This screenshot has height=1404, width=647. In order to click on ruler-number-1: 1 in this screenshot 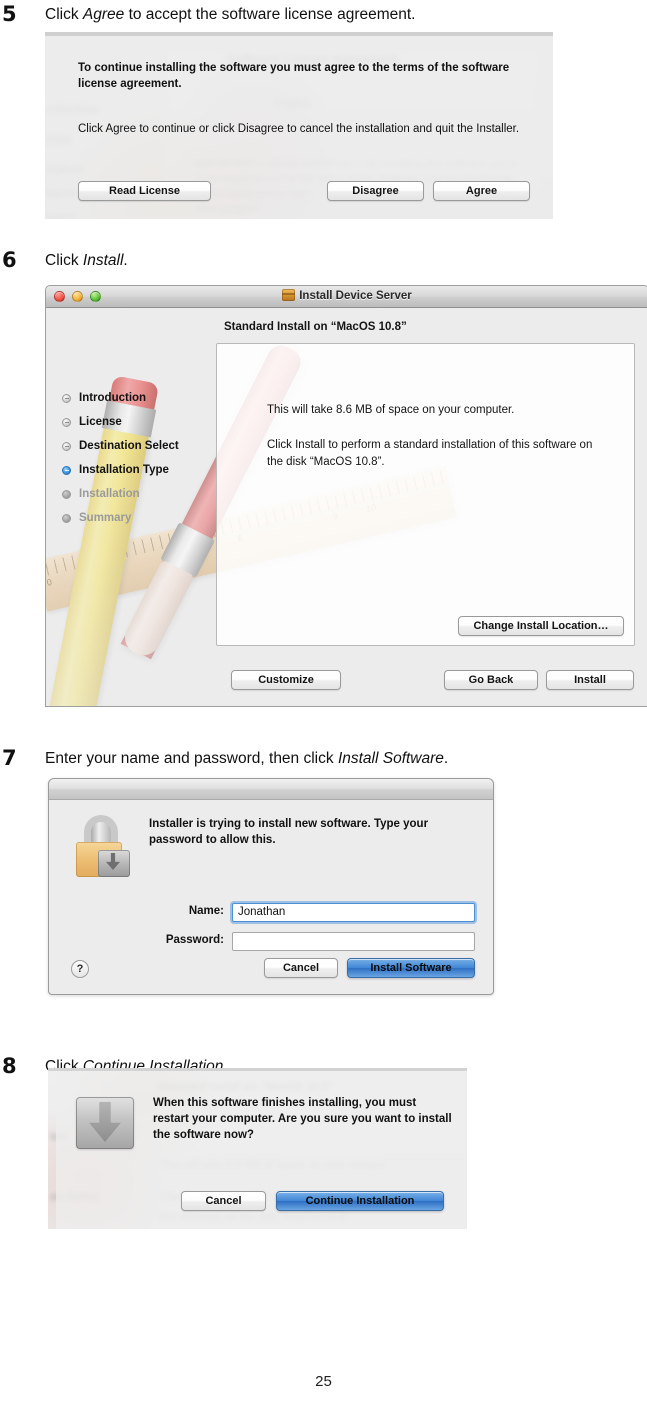, I will do `click(82, 575)`.